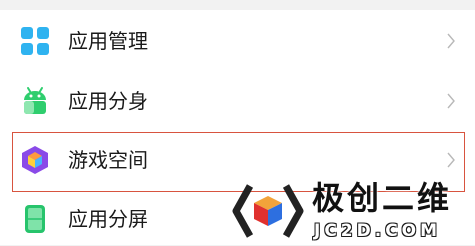 This screenshot has width=475, height=246. Describe the element at coordinates (108, 101) in the screenshot. I see `settings-item-label: 应用分身` at that location.